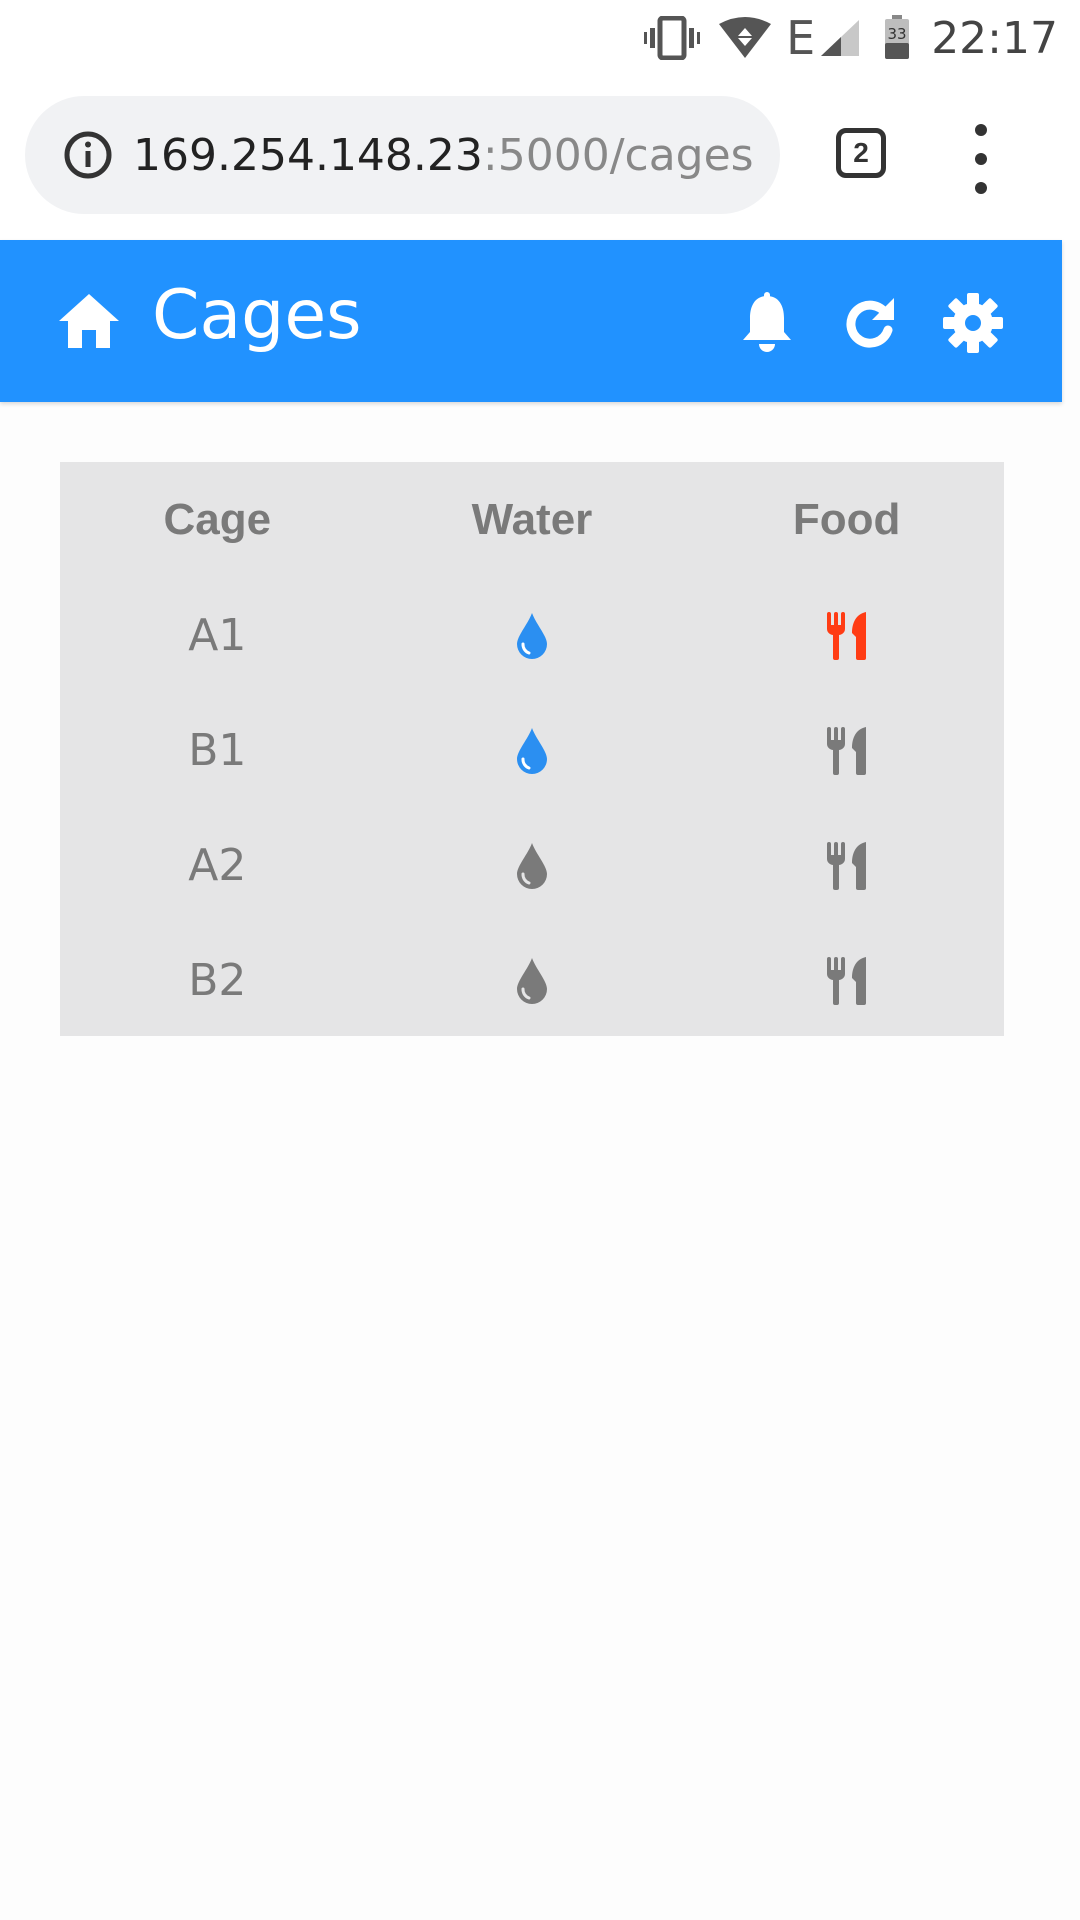 Image resolution: width=1080 pixels, height=1920 pixels. What do you see at coordinates (801, 38) in the screenshot?
I see `network-type: E` at bounding box center [801, 38].